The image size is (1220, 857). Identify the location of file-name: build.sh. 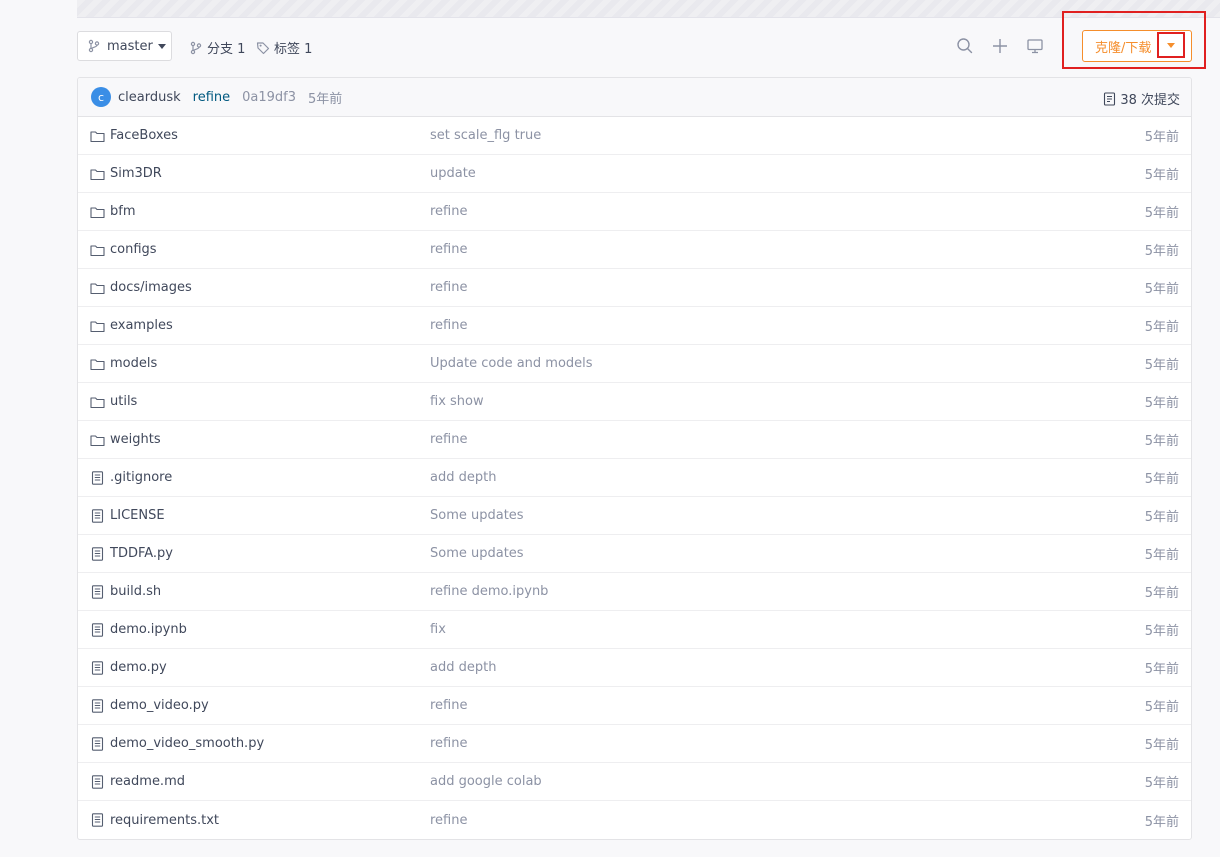
(135, 591).